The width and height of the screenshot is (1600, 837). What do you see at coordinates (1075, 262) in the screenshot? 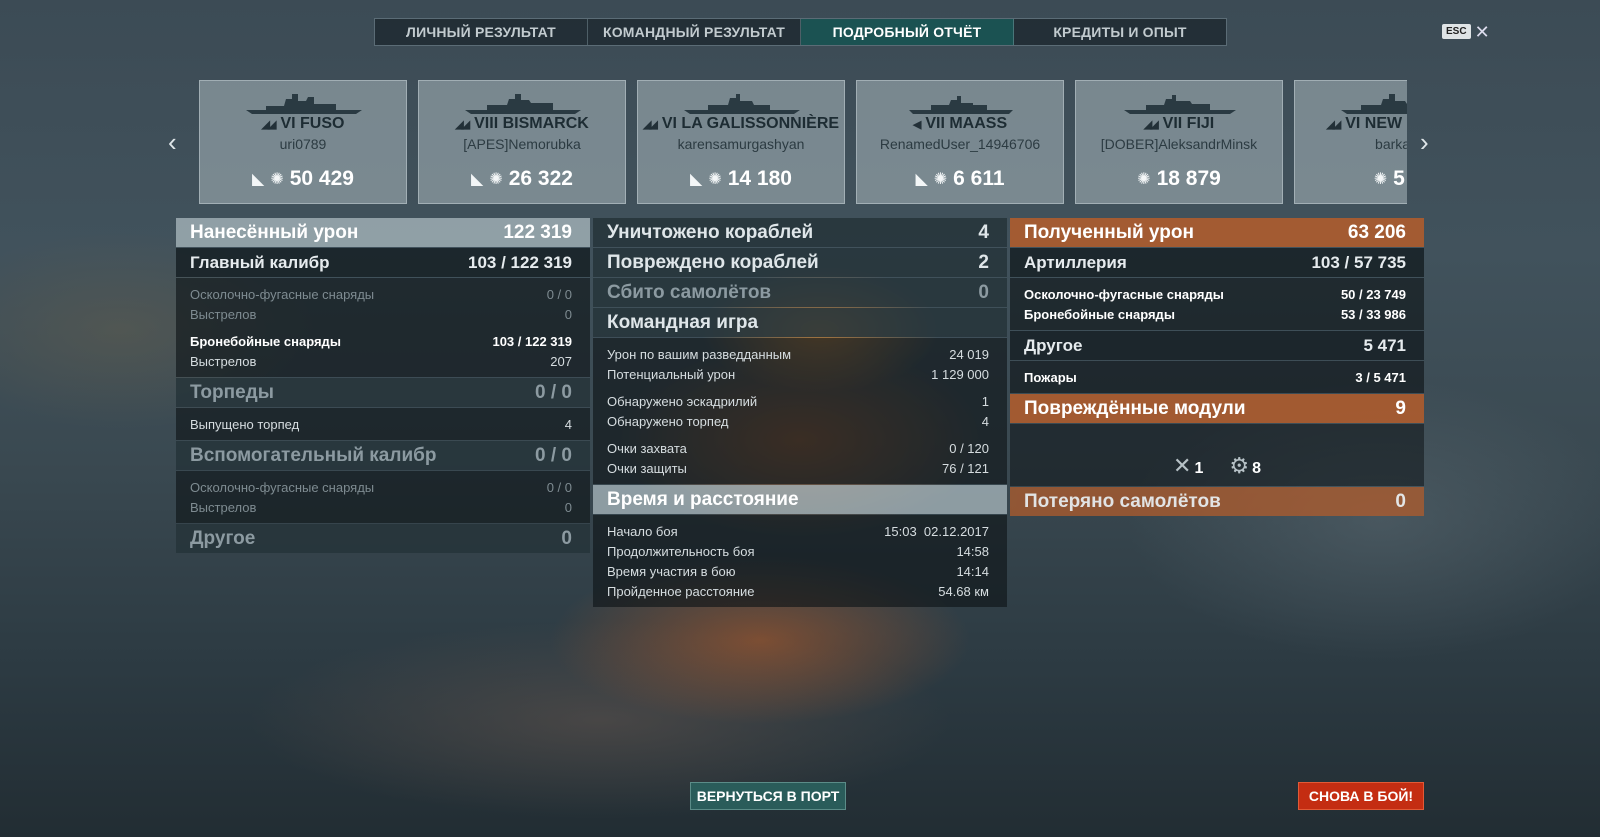
I see `row-label: Артиллерия` at bounding box center [1075, 262].